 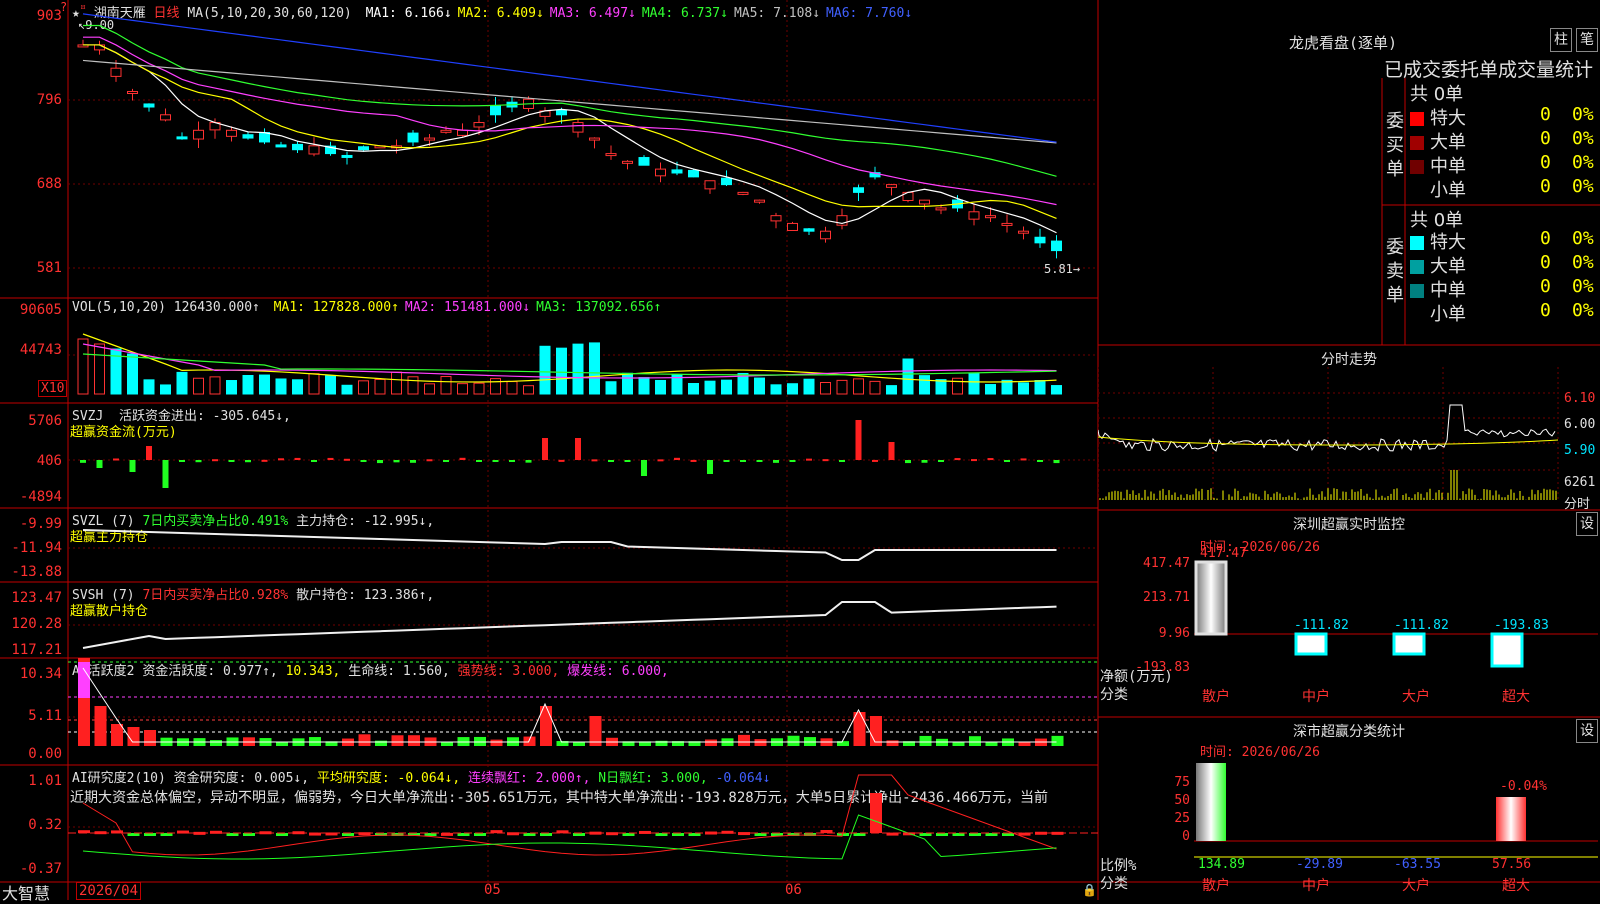 What do you see at coordinates (1516, 886) in the screenshot?
I see `classify-category: 超大` at bounding box center [1516, 886].